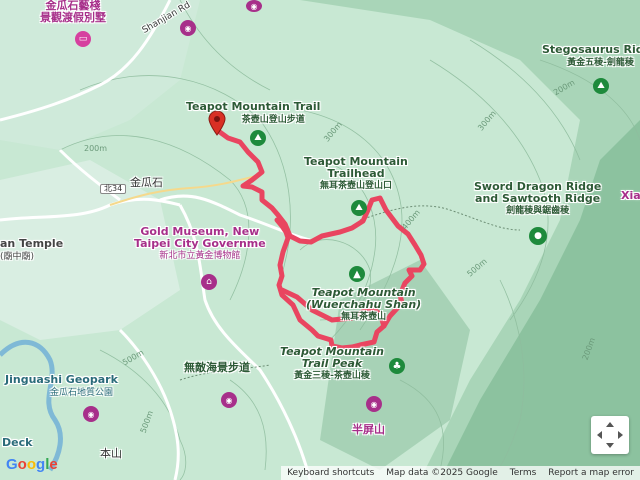 Image resolution: width=640 pixels, height=480 pixels. What do you see at coordinates (355, 186) in the screenshot?
I see `trailhead-label-zh: 無耳茶壺山登山口` at bounding box center [355, 186].